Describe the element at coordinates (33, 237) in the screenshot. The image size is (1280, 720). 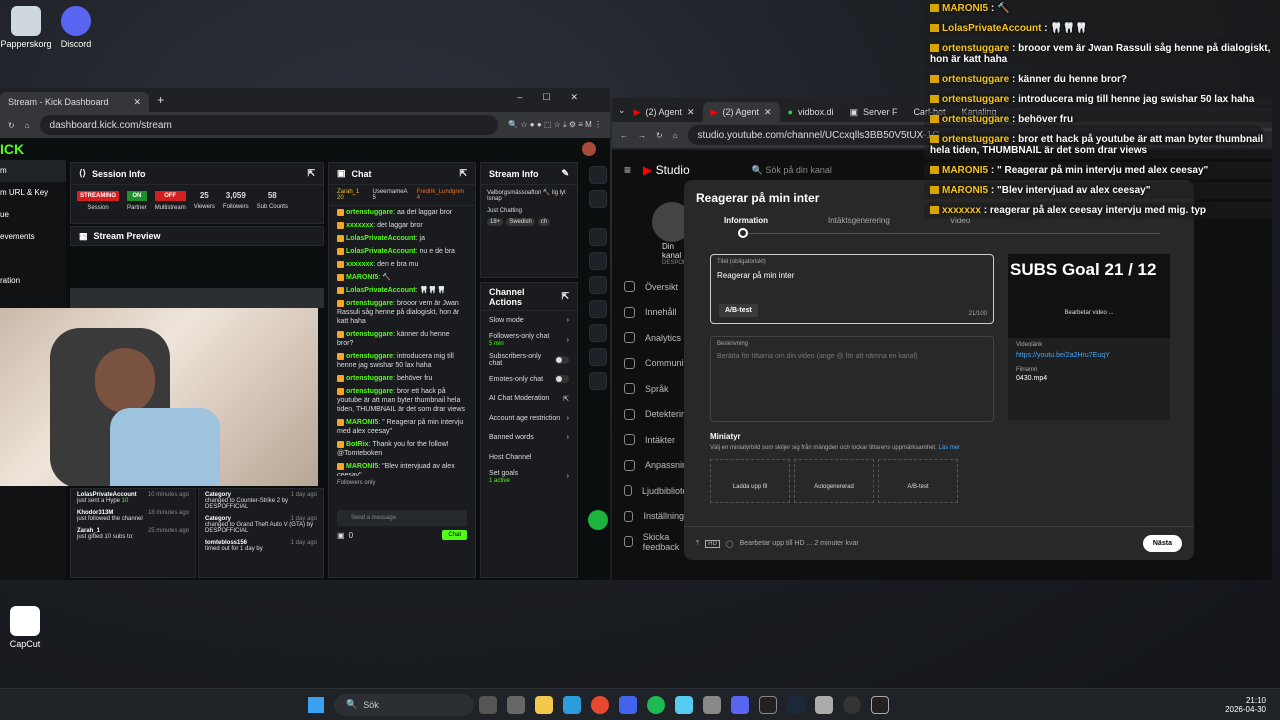
I see `sidebar-item-achievements: evements` at that location.